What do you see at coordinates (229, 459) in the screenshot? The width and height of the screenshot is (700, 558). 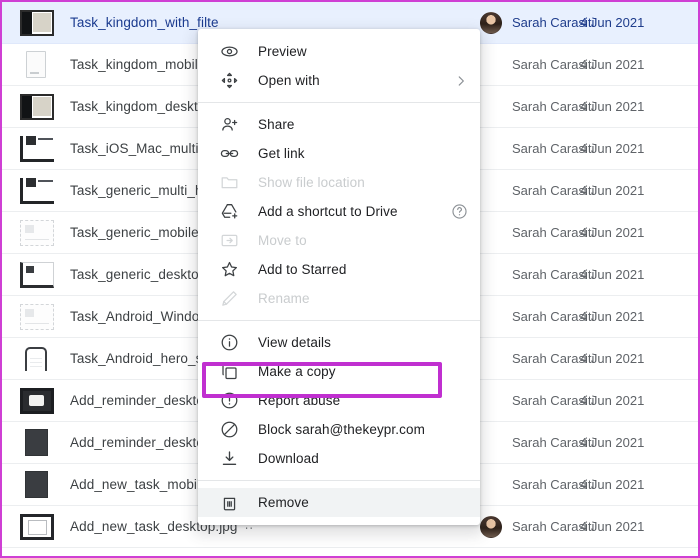 I see `download-icon` at bounding box center [229, 459].